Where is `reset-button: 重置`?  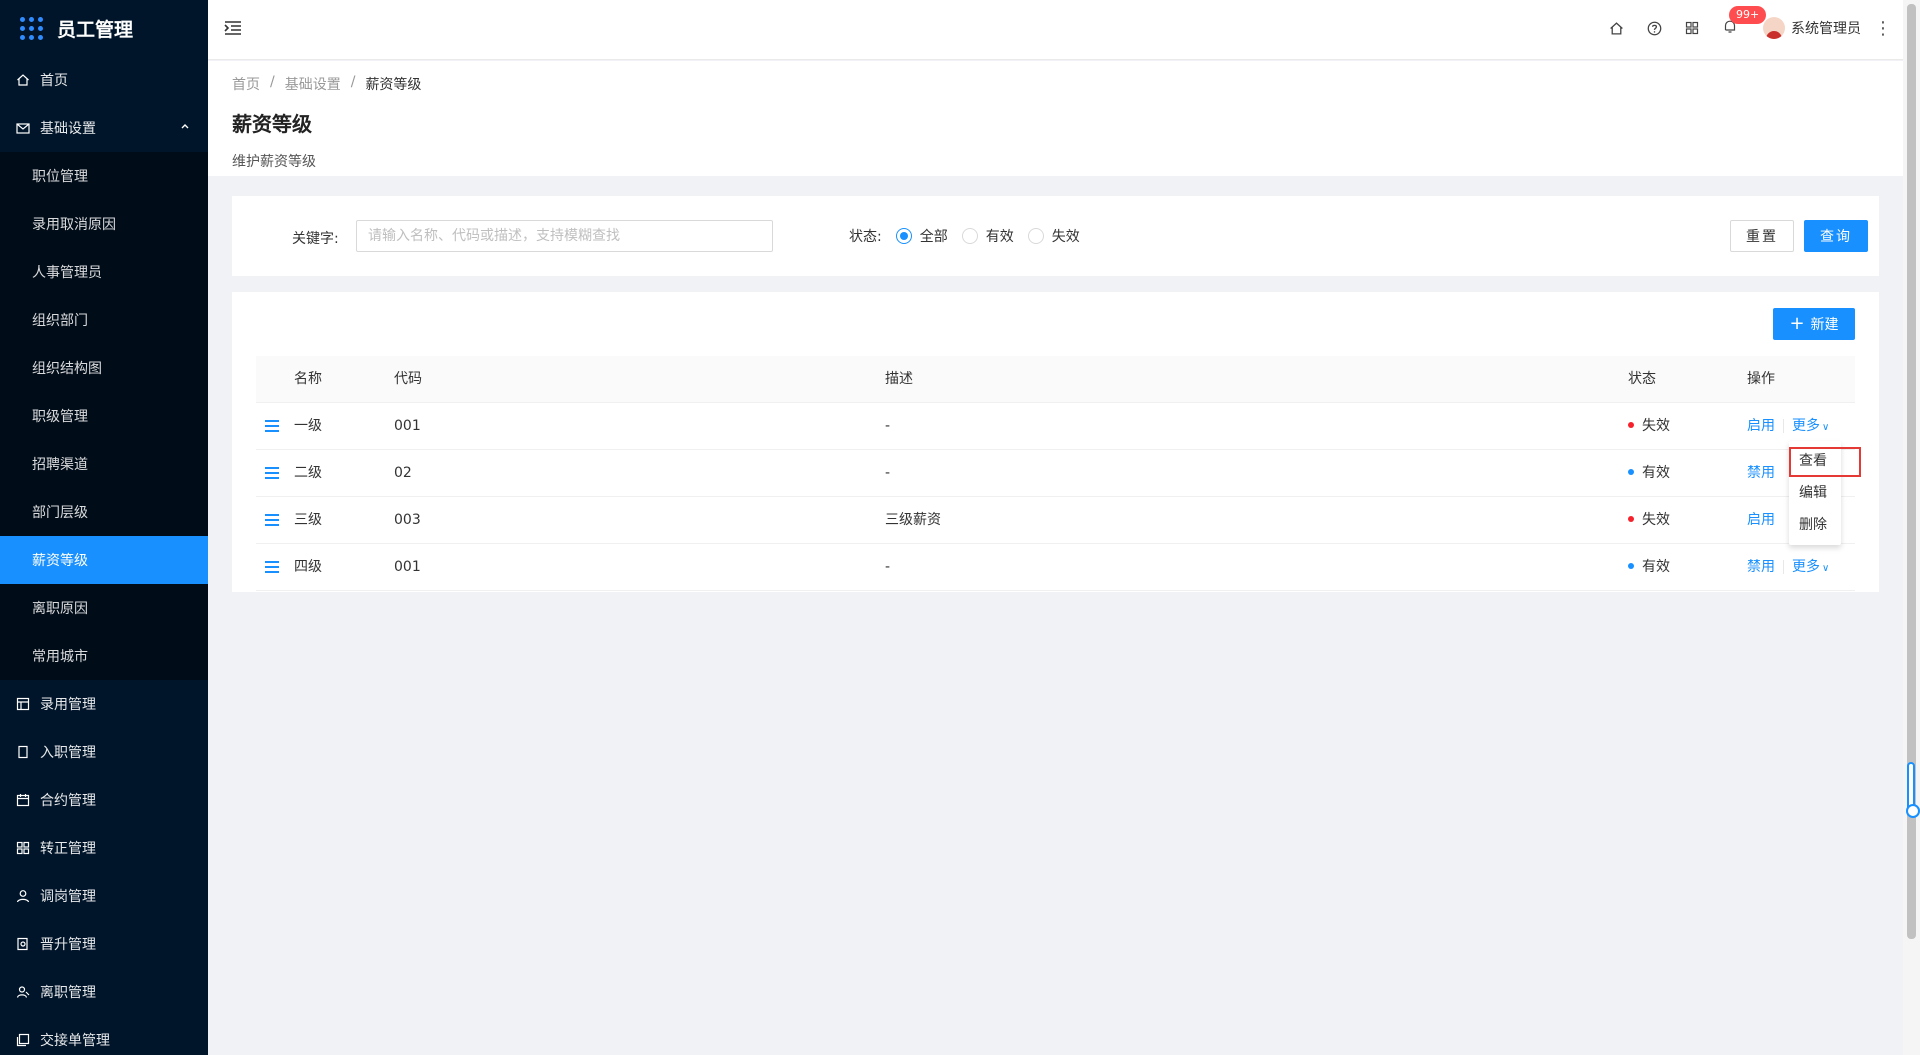
reset-button: 重置 is located at coordinates (1762, 236).